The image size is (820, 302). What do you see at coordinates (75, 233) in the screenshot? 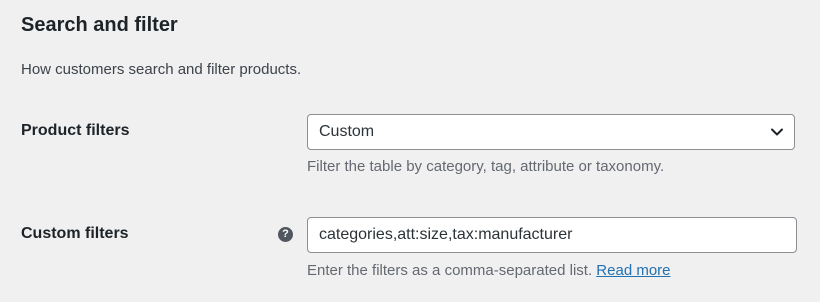
I see `custom-filters-label: Custom filters` at bounding box center [75, 233].